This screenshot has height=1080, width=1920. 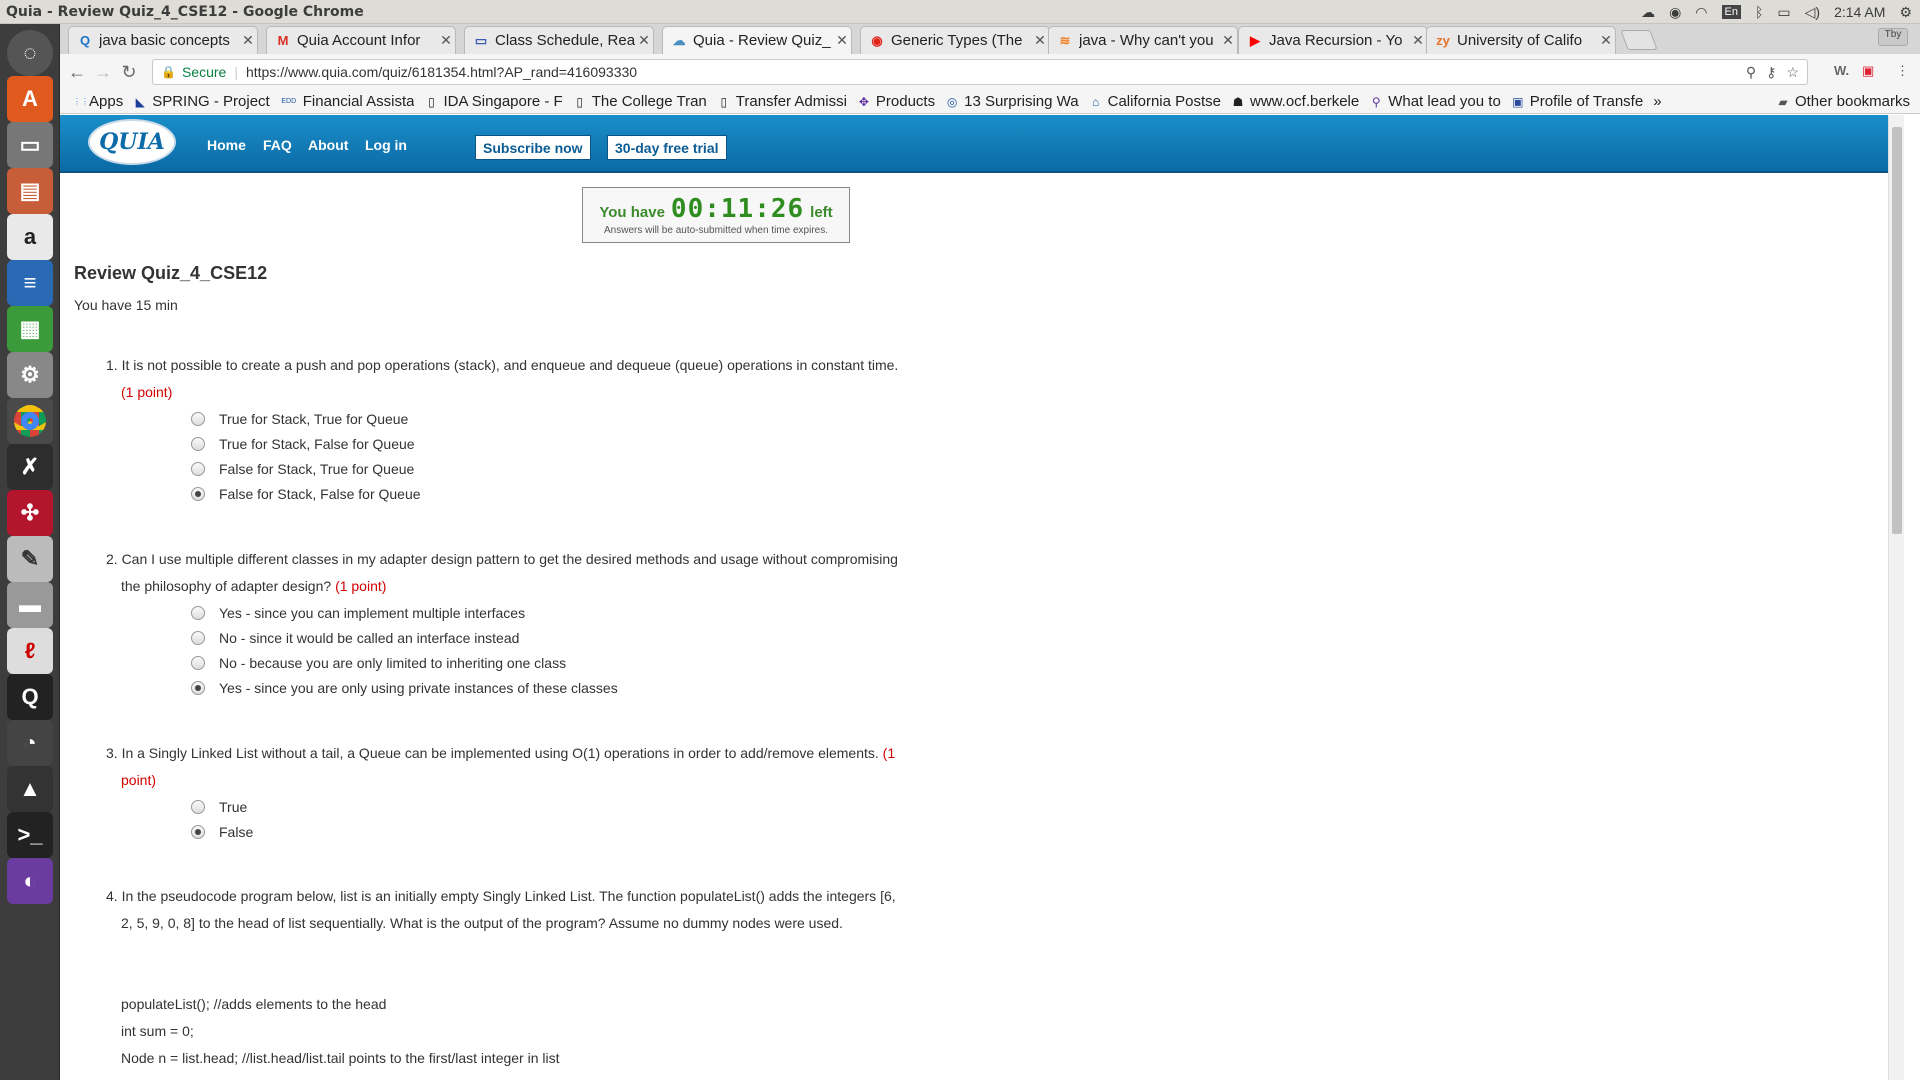 I want to click on nav-home: Home, so click(x=226, y=145).